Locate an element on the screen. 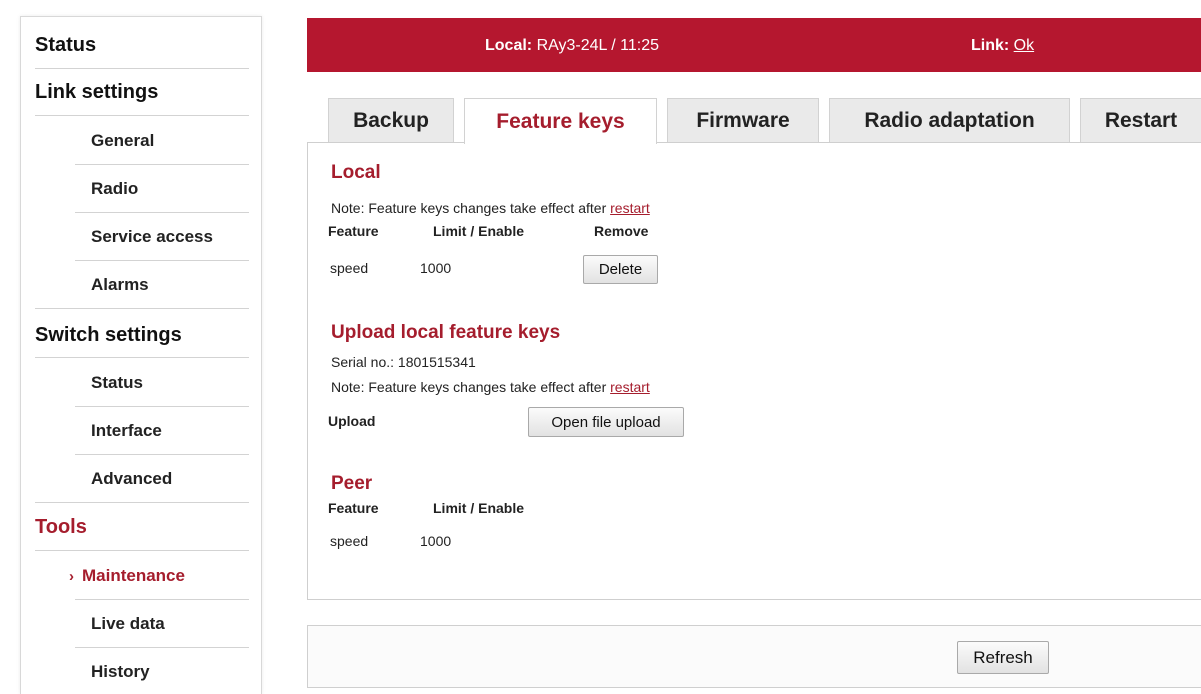 The width and height of the screenshot is (1201, 694). sidebar-item-live-data: Live data is located at coordinates (128, 624).